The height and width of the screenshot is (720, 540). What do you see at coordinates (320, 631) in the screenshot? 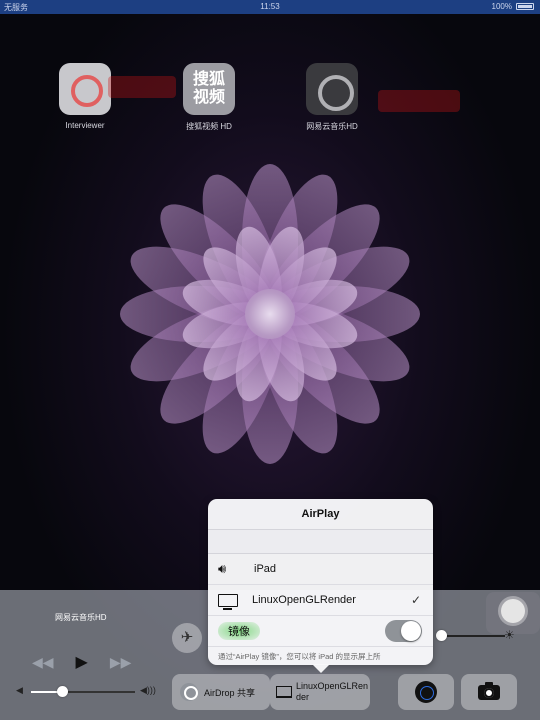
I see `mirroring-row: 镜像` at bounding box center [320, 631].